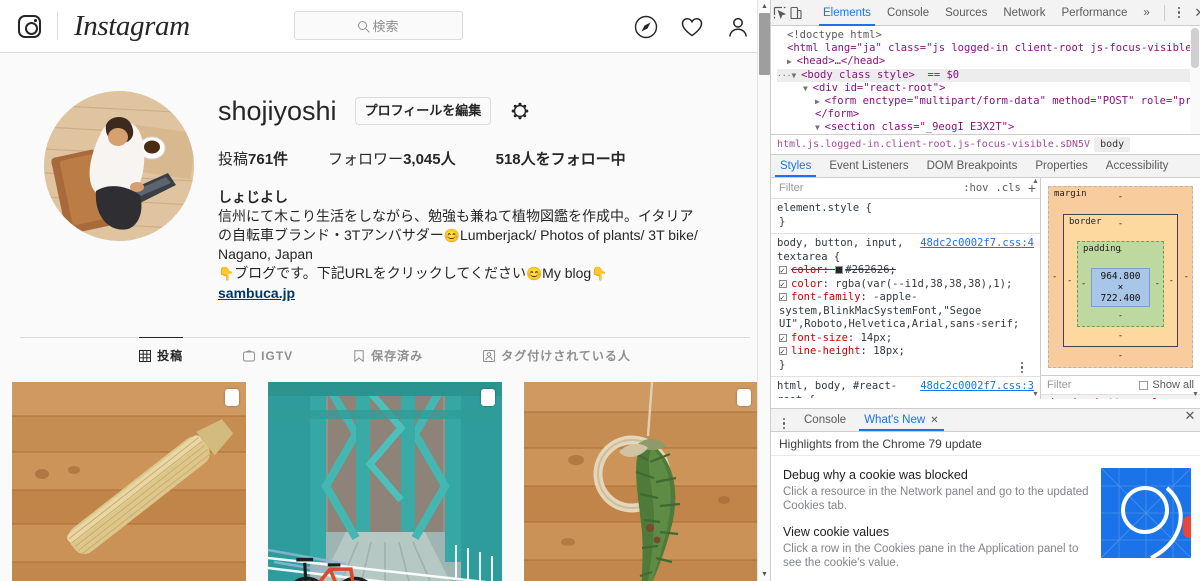 The height and width of the screenshot is (581, 1200). What do you see at coordinates (905, 284) in the screenshot?
I see `css-declaration: color: rgba(var(--i1d,38,38,38),1);` at bounding box center [905, 284].